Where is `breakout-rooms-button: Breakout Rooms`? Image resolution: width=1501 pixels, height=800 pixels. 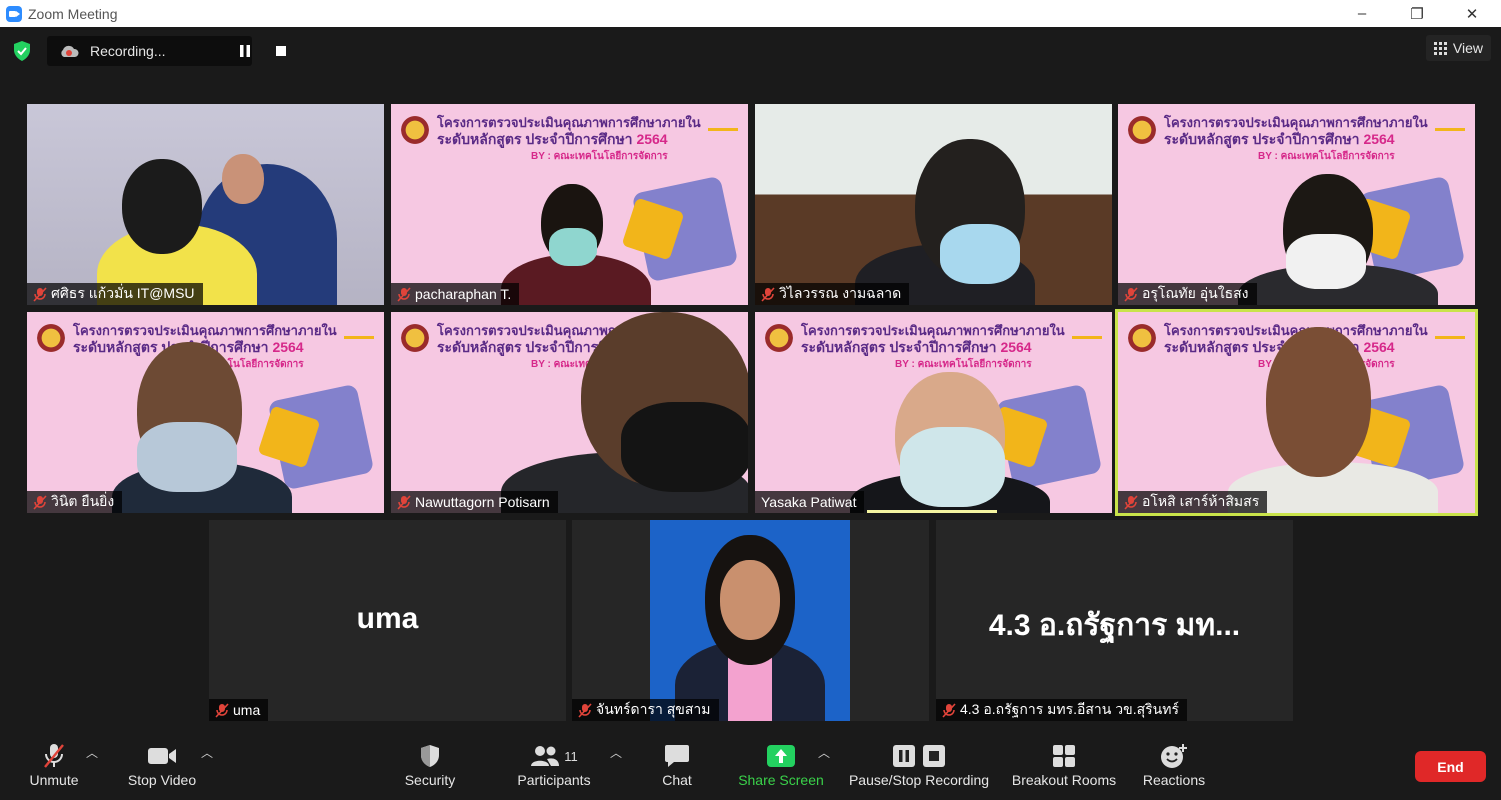 breakout-rooms-button: Breakout Rooms is located at coordinates (1064, 767).